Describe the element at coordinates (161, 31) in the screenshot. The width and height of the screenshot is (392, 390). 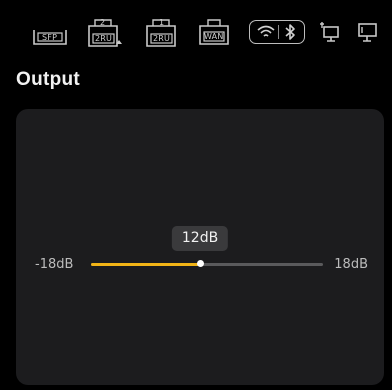
I see `2ru-unit-1-icon: 1 2RU` at that location.